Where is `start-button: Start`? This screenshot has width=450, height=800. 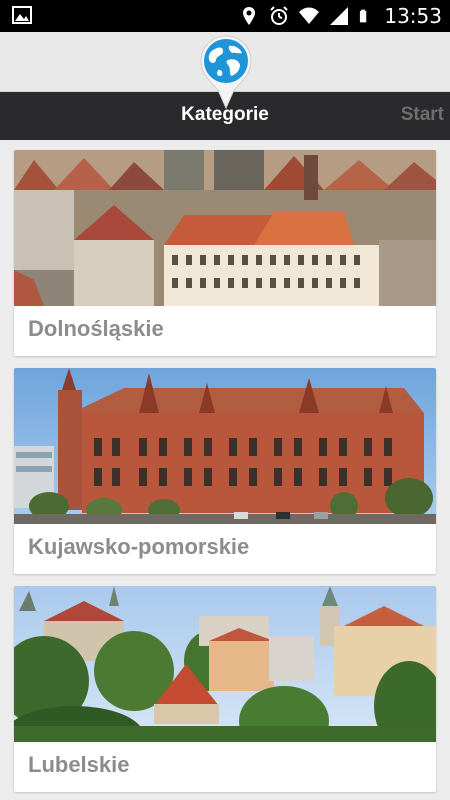
start-button: Start is located at coordinates (422, 115).